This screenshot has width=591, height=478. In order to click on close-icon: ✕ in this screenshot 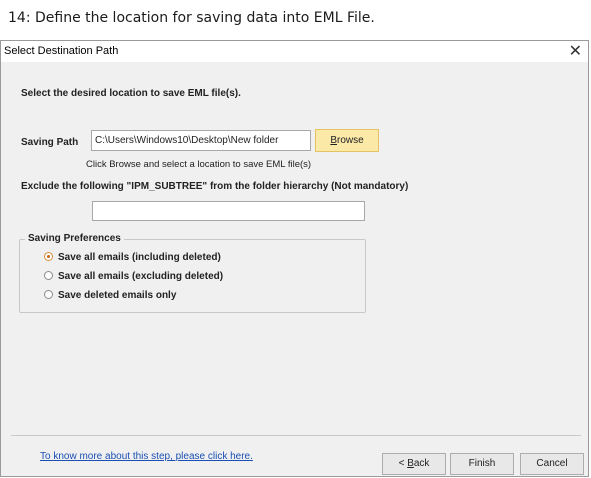, I will do `click(575, 51)`.